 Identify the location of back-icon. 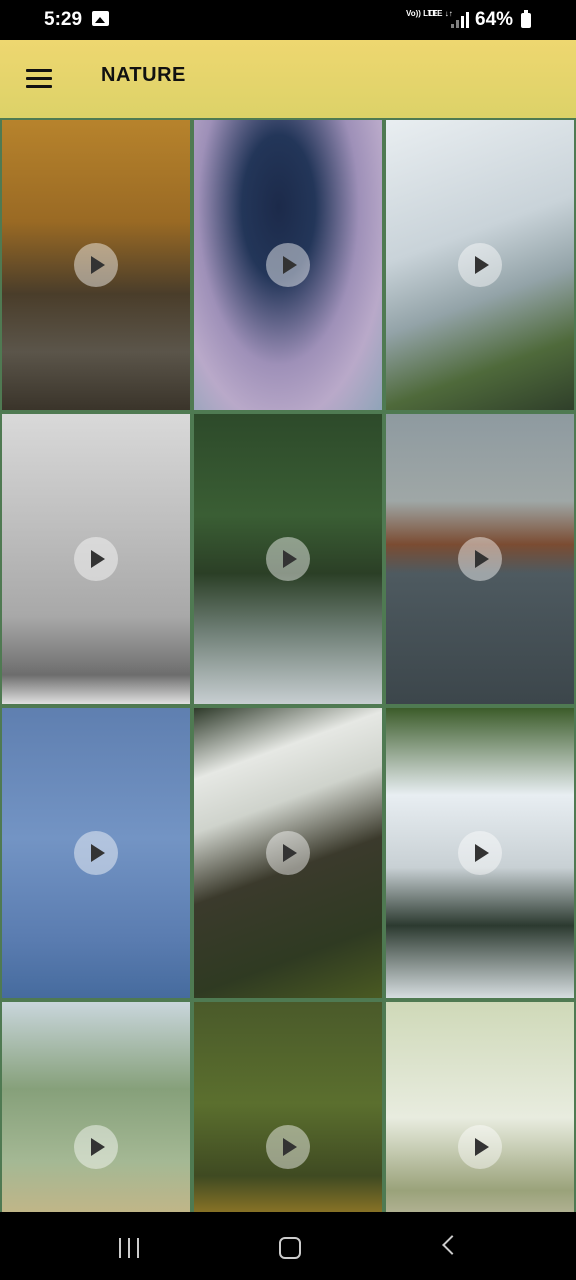
(452, 1245).